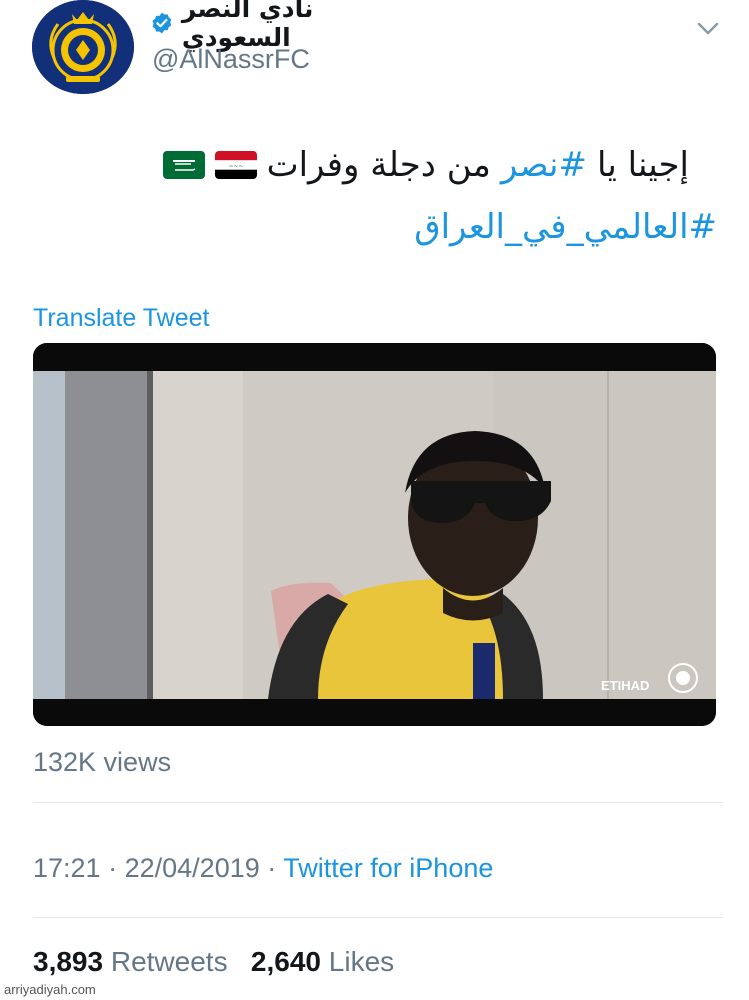 The width and height of the screenshot is (749, 1000). I want to click on likes-count: 2,640, so click(285, 961).